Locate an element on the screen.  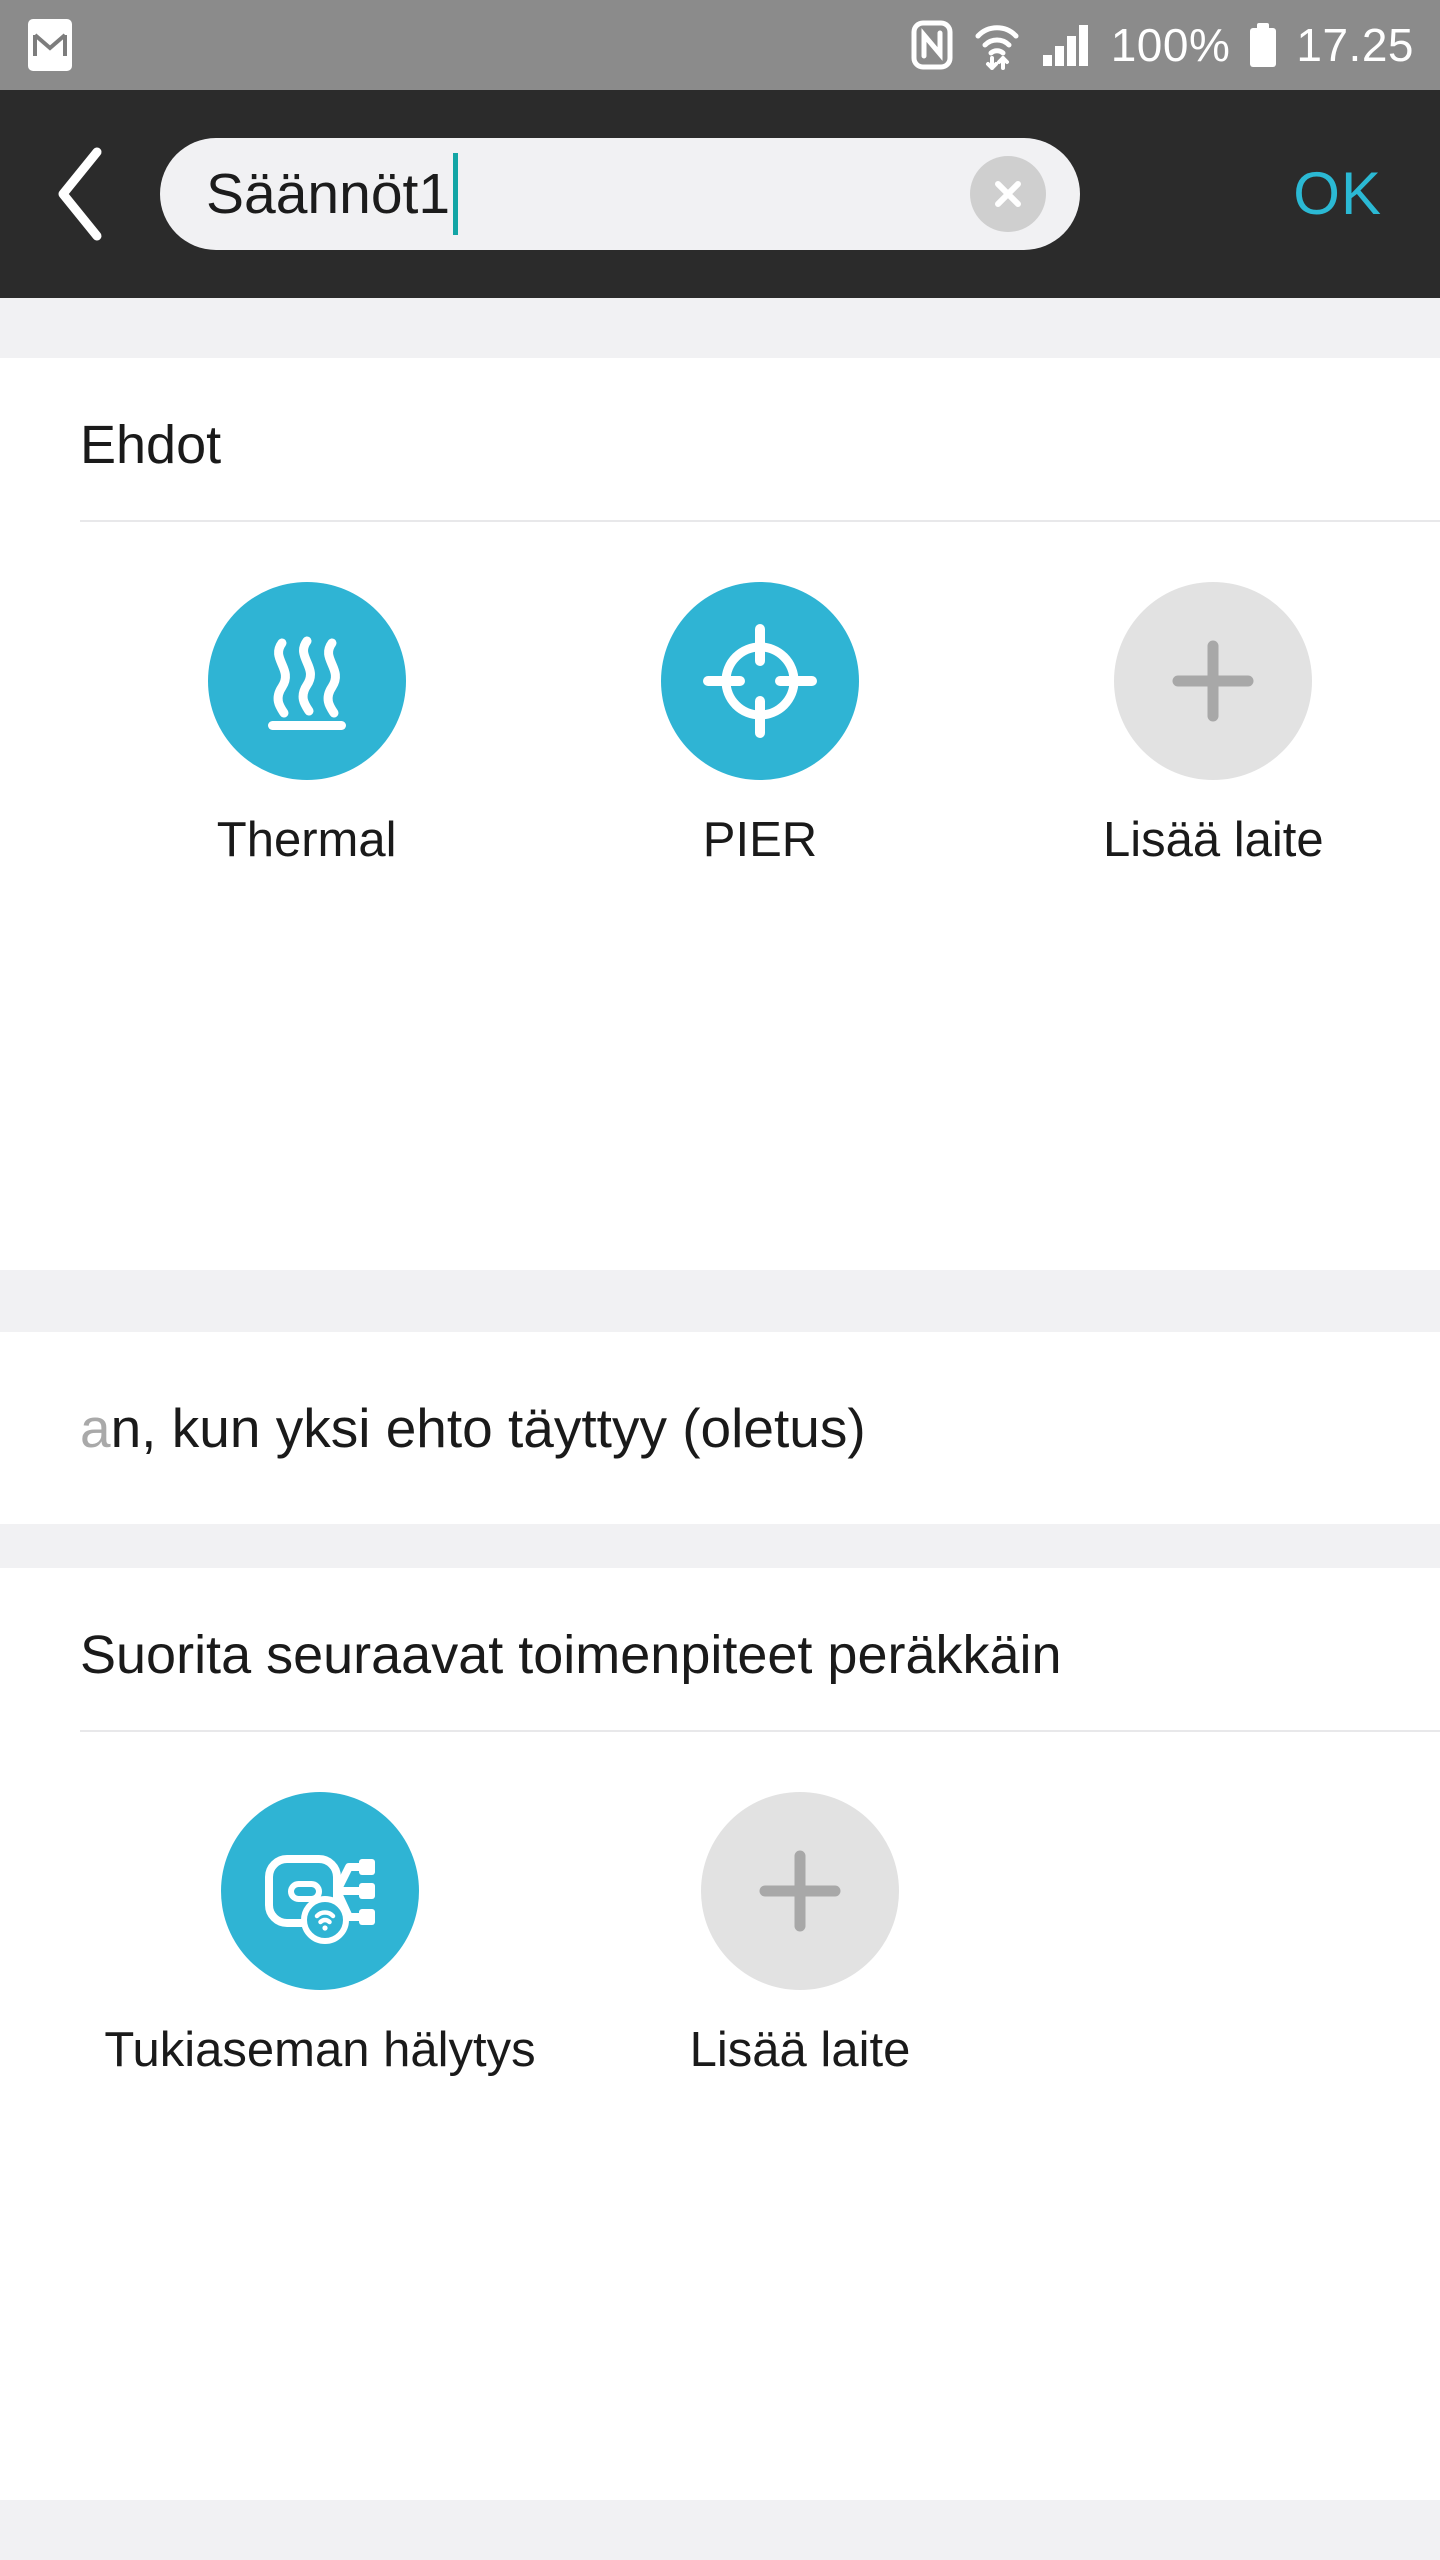
back-chevron-icon is located at coordinates (80, 194).